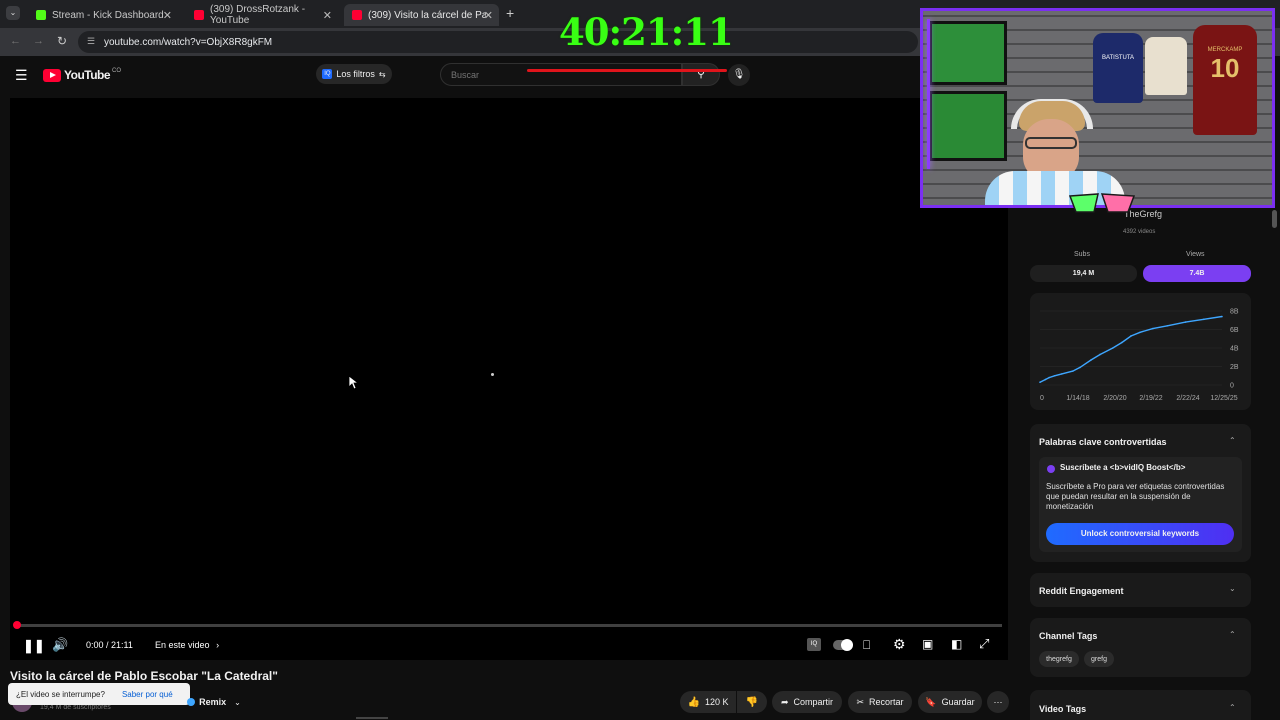 The image size is (1280, 720). What do you see at coordinates (354, 74) in the screenshot?
I see `filters-button: IQ Los filtros ⇆` at bounding box center [354, 74].